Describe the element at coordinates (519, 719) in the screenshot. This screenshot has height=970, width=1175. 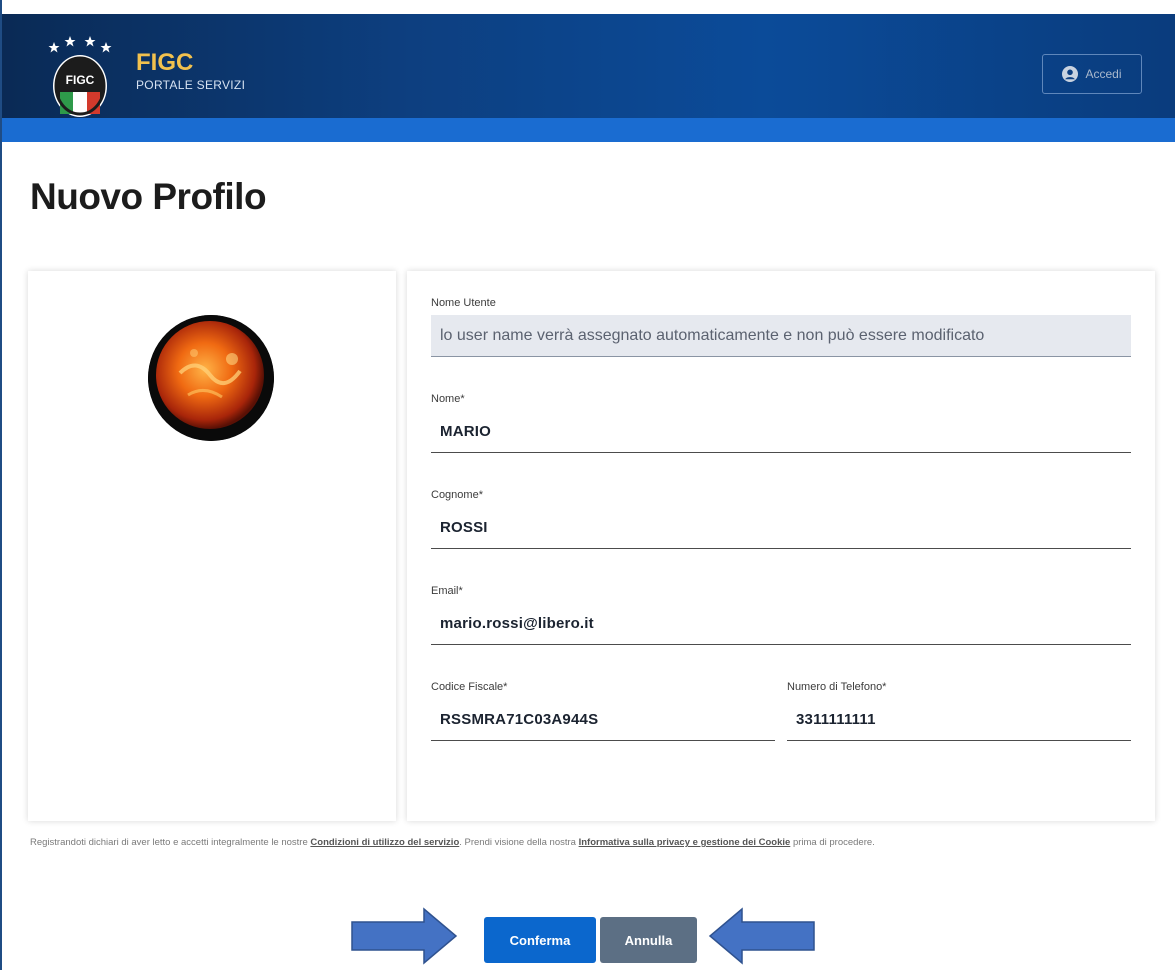
I see `codice-fiscale-value: RSSMRA71C03A944S` at that location.